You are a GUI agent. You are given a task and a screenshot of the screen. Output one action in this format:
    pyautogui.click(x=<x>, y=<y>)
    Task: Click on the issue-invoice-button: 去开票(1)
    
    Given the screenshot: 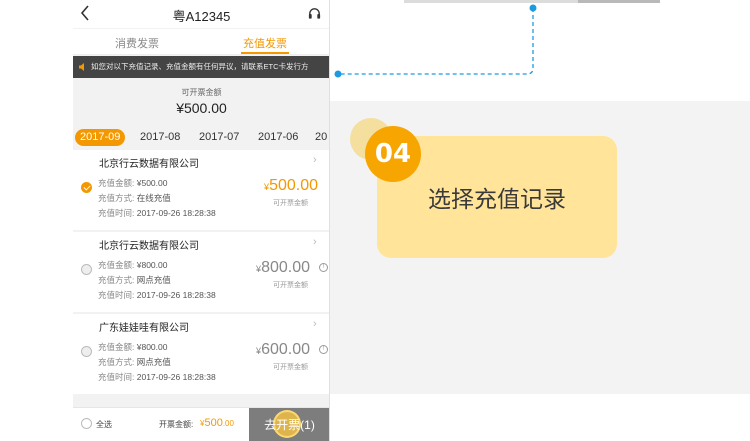 What is the action you would take?
    pyautogui.click(x=289, y=424)
    